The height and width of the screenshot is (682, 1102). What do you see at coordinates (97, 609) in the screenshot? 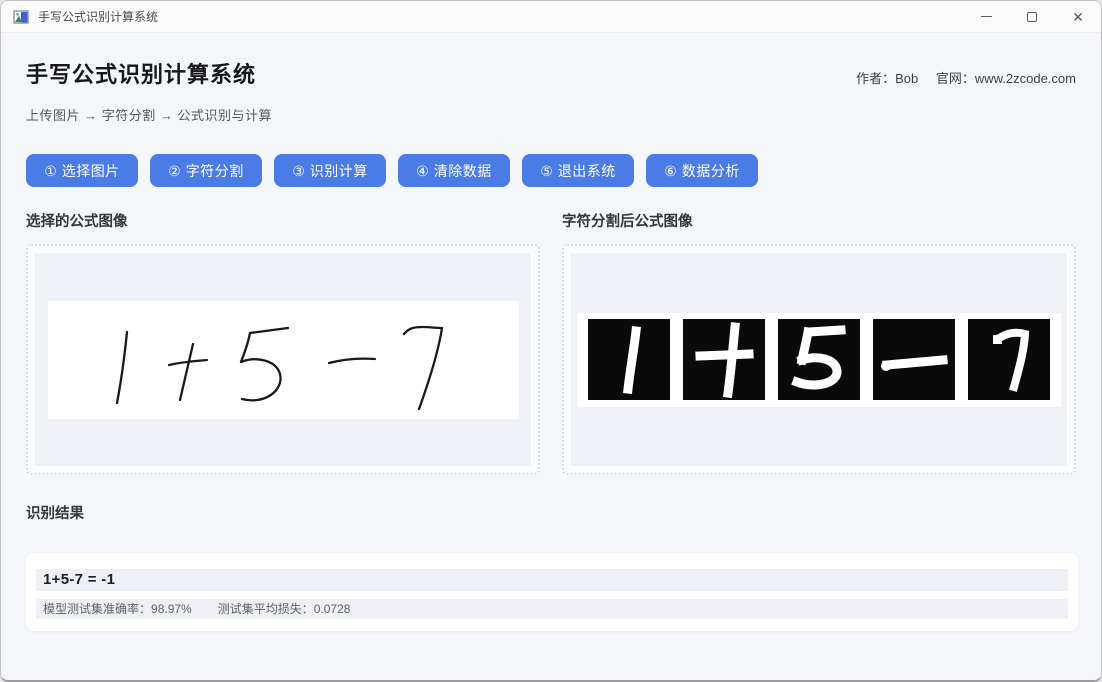
I see `accuracy-label: 模型测试集准确率：` at bounding box center [97, 609].